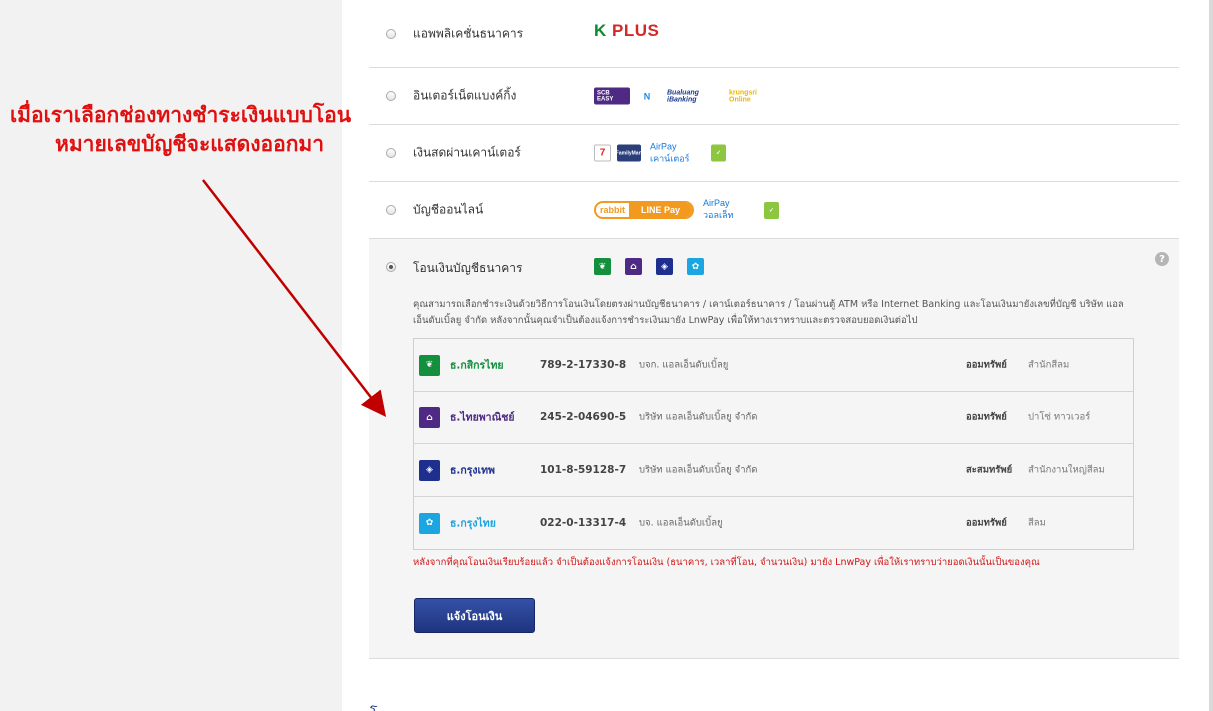  What do you see at coordinates (1037, 523) in the screenshot?
I see `branch: สีลม` at bounding box center [1037, 523].